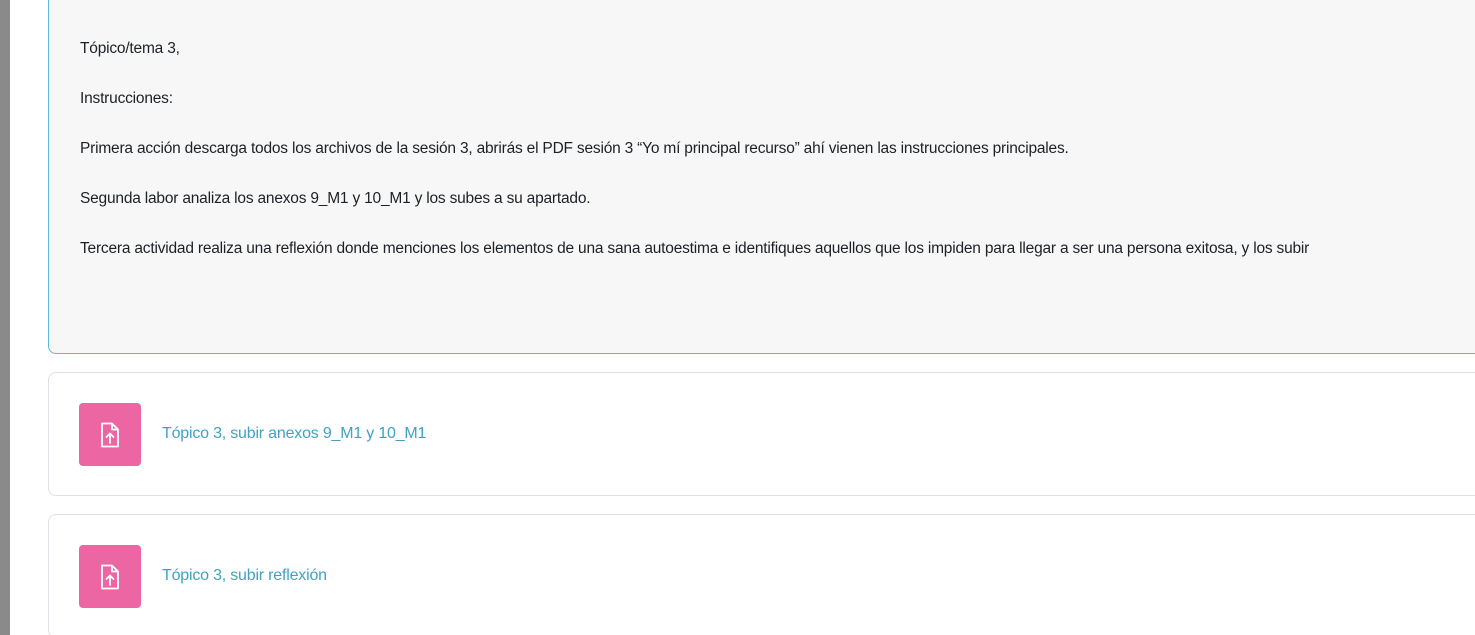 This screenshot has height=635, width=1475. Describe the element at coordinates (130, 48) in the screenshot. I see `summary-paragraph-topic: Tópico/tema 3,` at that location.